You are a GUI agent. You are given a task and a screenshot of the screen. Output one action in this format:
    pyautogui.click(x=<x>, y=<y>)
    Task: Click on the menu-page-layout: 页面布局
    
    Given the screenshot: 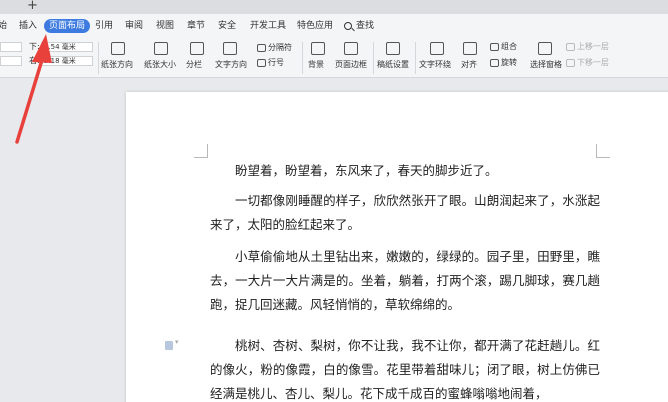 What is the action you would take?
    pyautogui.click(x=67, y=26)
    